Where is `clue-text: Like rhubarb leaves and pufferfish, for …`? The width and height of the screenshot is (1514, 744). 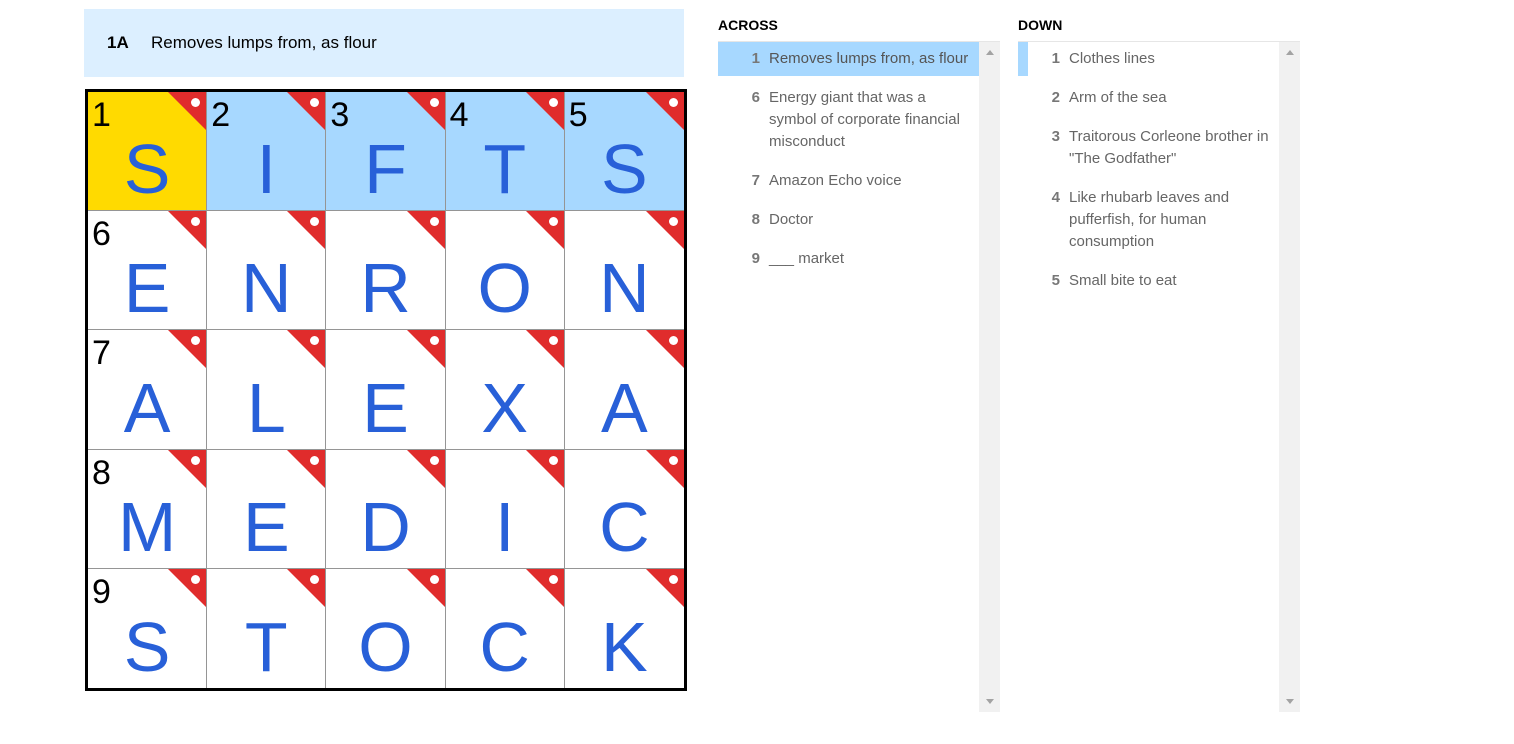 clue-text: Like rhubarb leaves and pufferfish, for … is located at coordinates (1149, 219).